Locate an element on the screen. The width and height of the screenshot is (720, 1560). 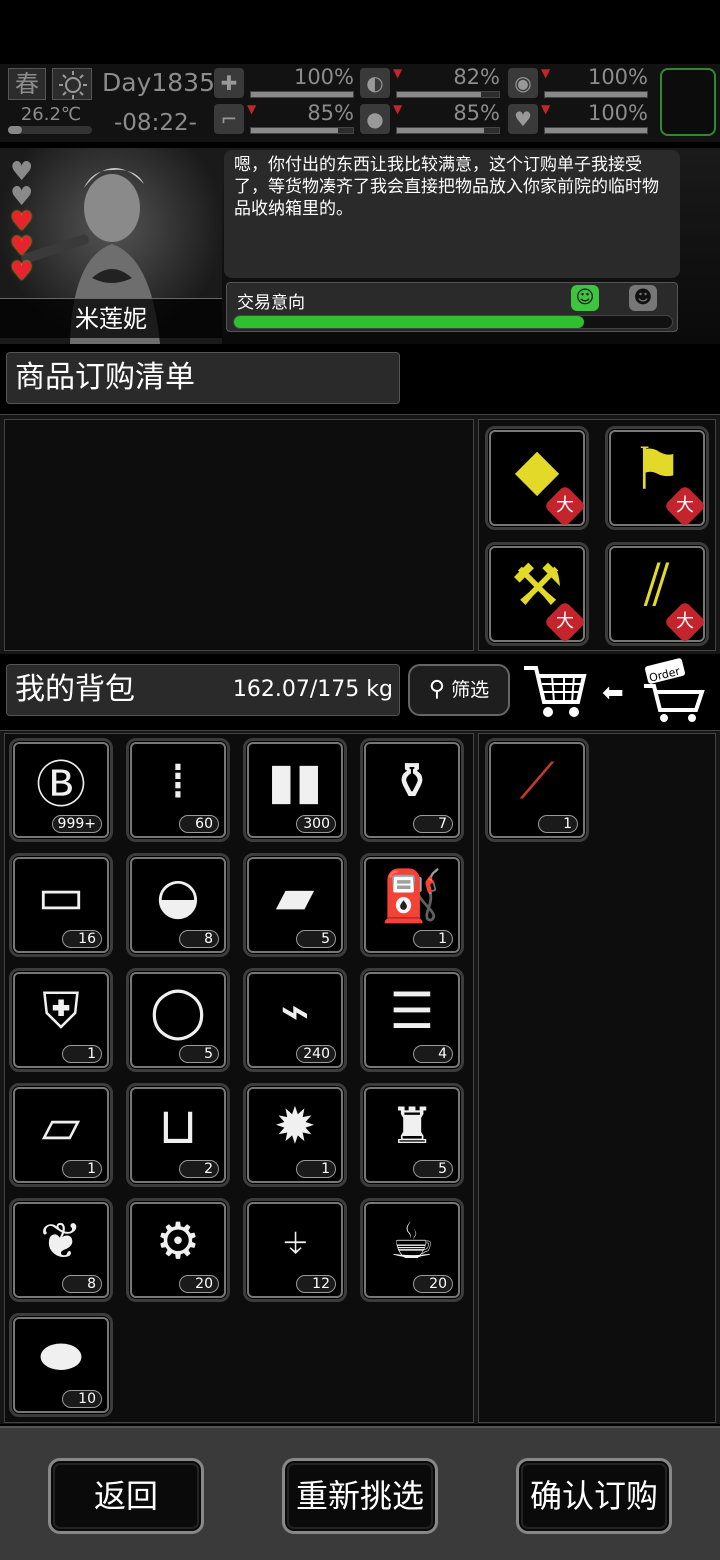
item-tile: ☰ 4 is located at coordinates (412, 1020).